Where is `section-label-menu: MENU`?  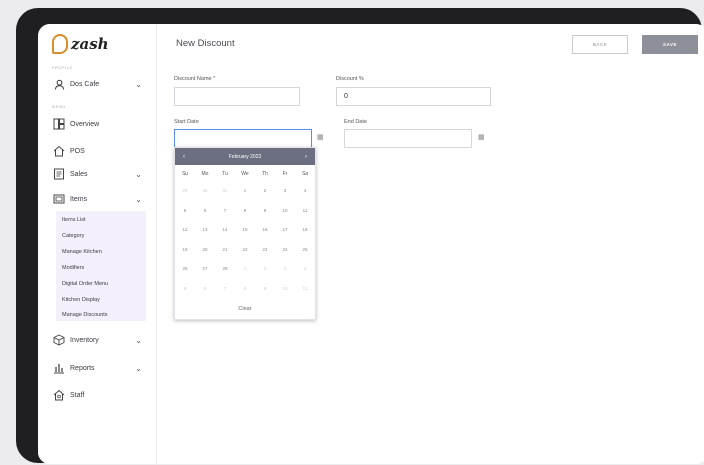
section-label-menu: MENU is located at coordinates (59, 106).